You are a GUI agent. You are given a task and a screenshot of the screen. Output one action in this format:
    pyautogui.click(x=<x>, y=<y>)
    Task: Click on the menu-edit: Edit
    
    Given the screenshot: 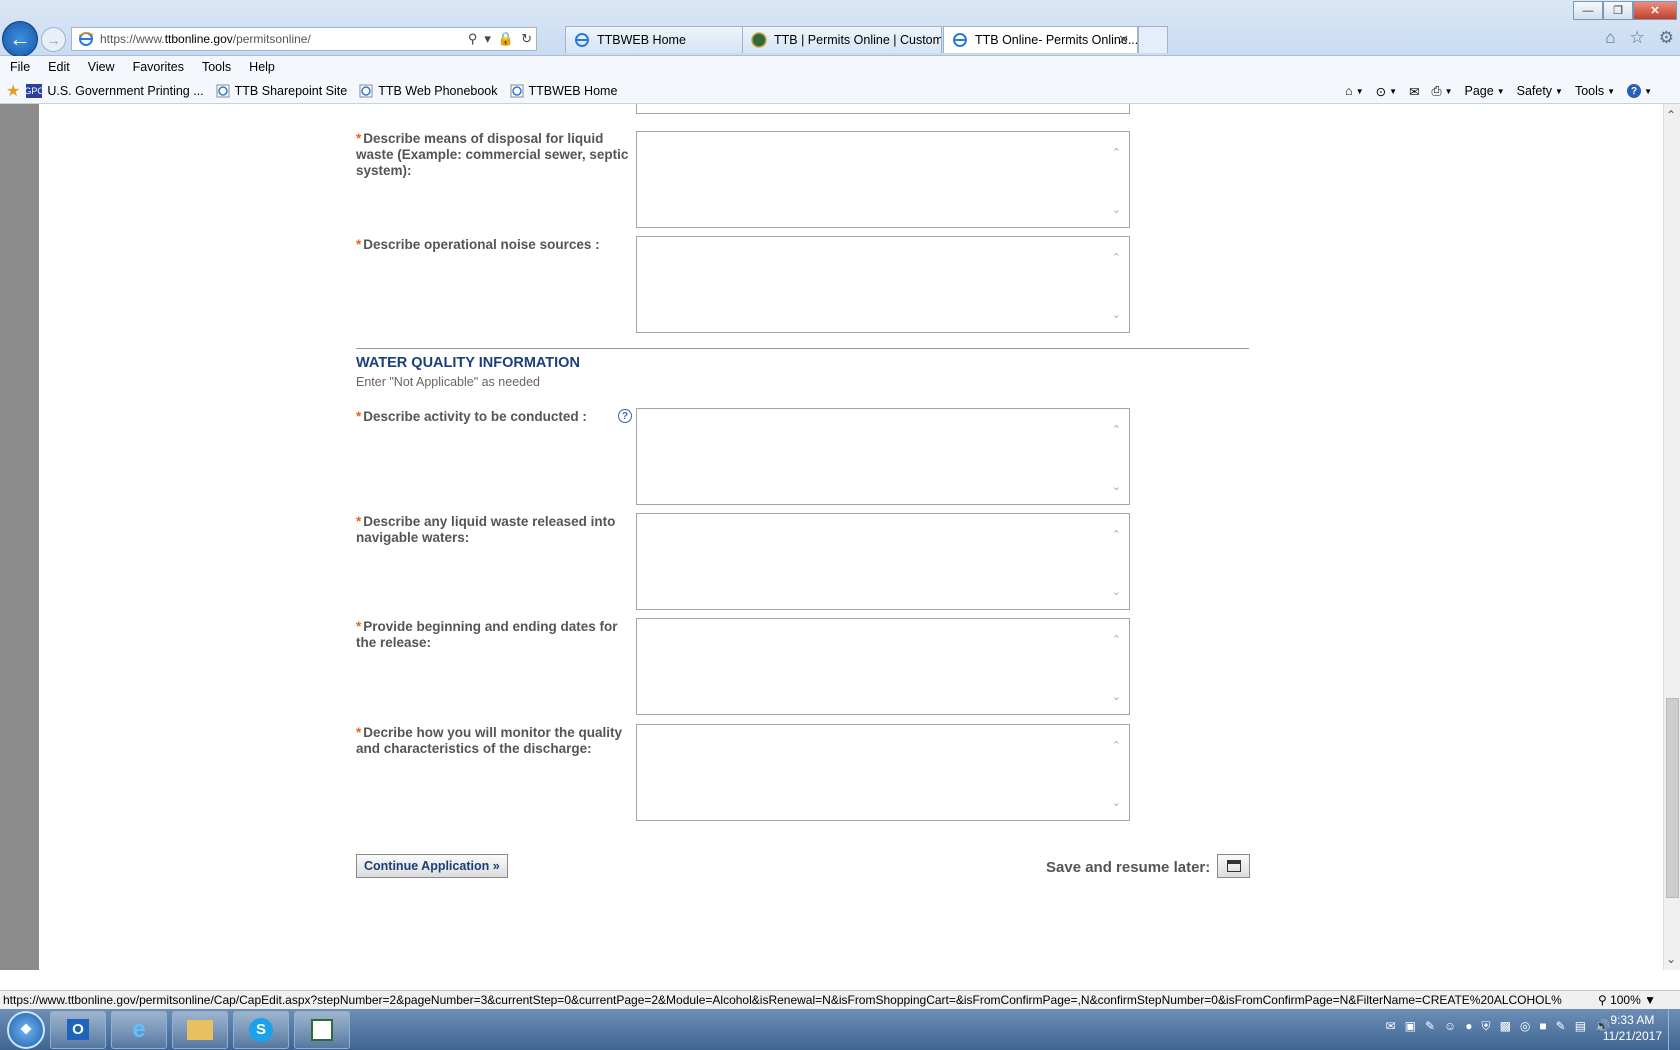 What is the action you would take?
    pyautogui.click(x=59, y=67)
    